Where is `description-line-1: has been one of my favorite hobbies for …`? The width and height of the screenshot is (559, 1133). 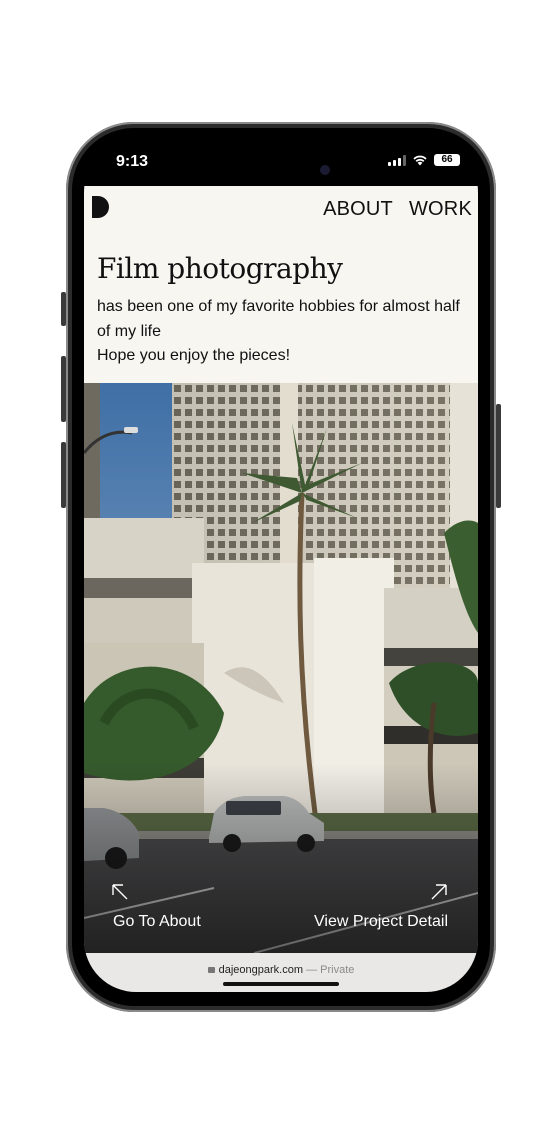
description-line-1: has been one of my favorite hobbies for … is located at coordinates (278, 319).